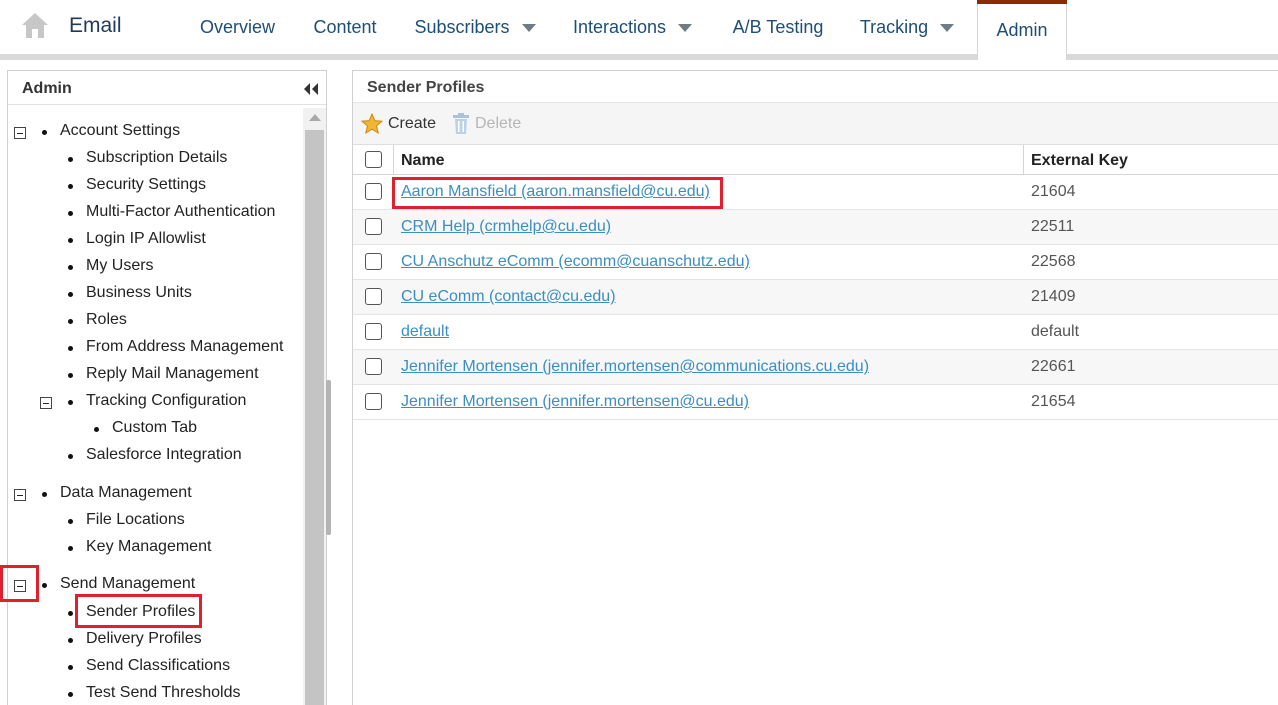  What do you see at coordinates (95, 25) in the screenshot?
I see `app-title: Email` at bounding box center [95, 25].